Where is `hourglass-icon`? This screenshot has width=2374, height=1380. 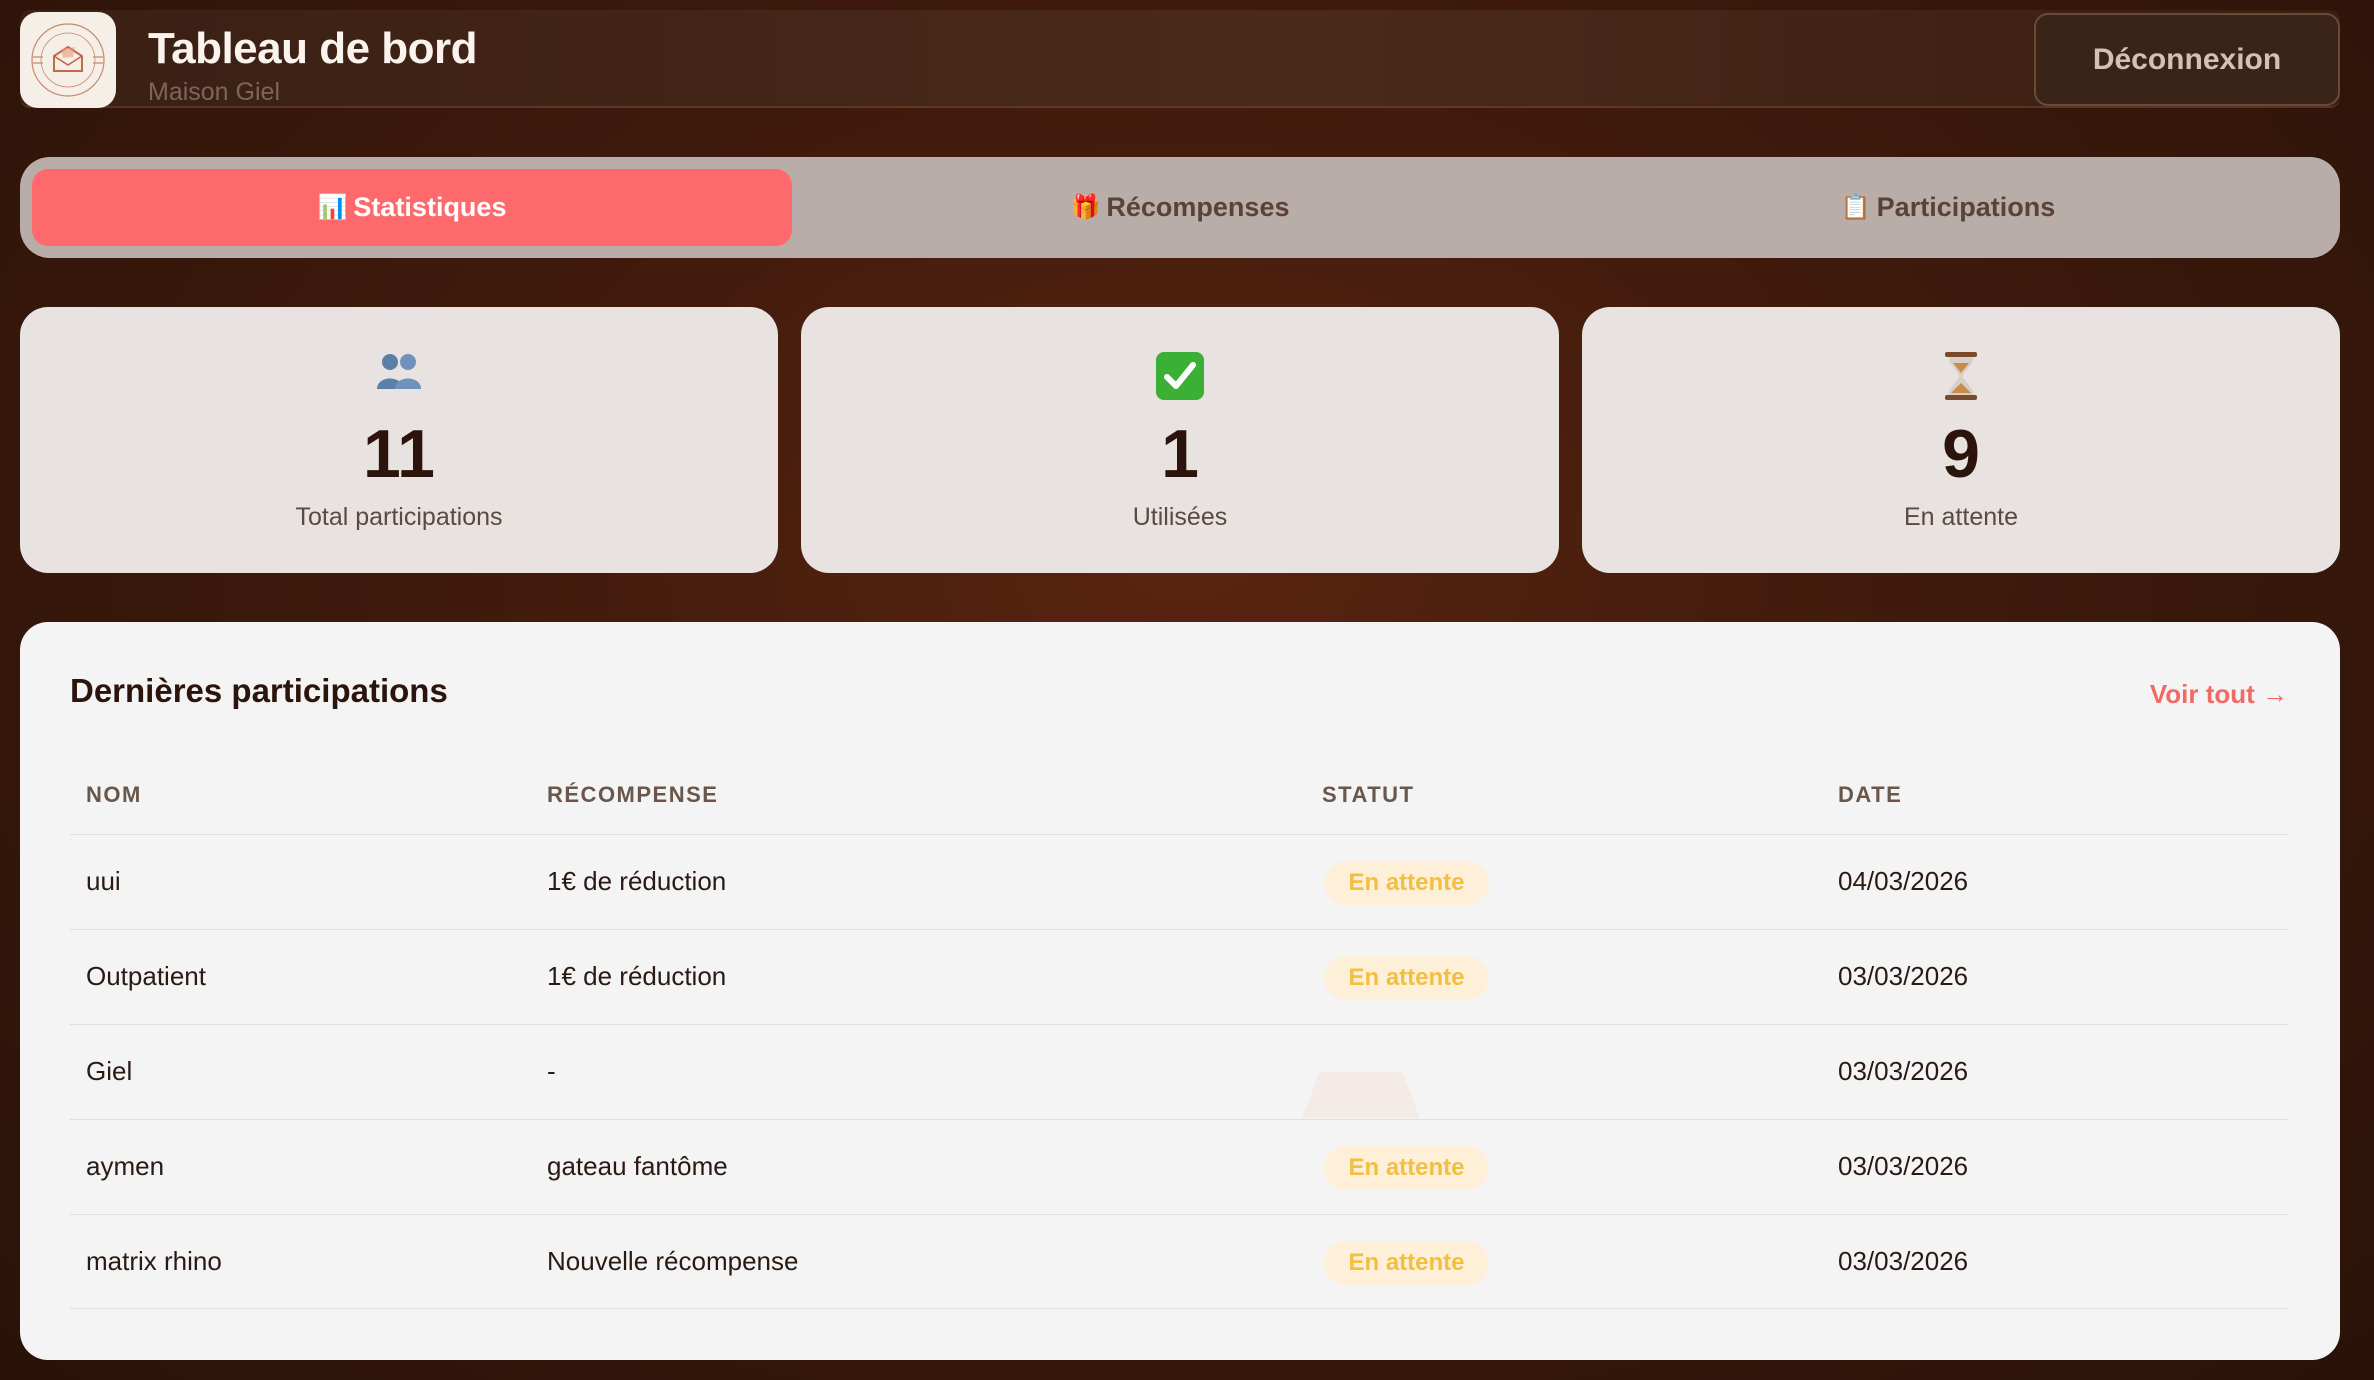
hourglass-icon is located at coordinates (1961, 376).